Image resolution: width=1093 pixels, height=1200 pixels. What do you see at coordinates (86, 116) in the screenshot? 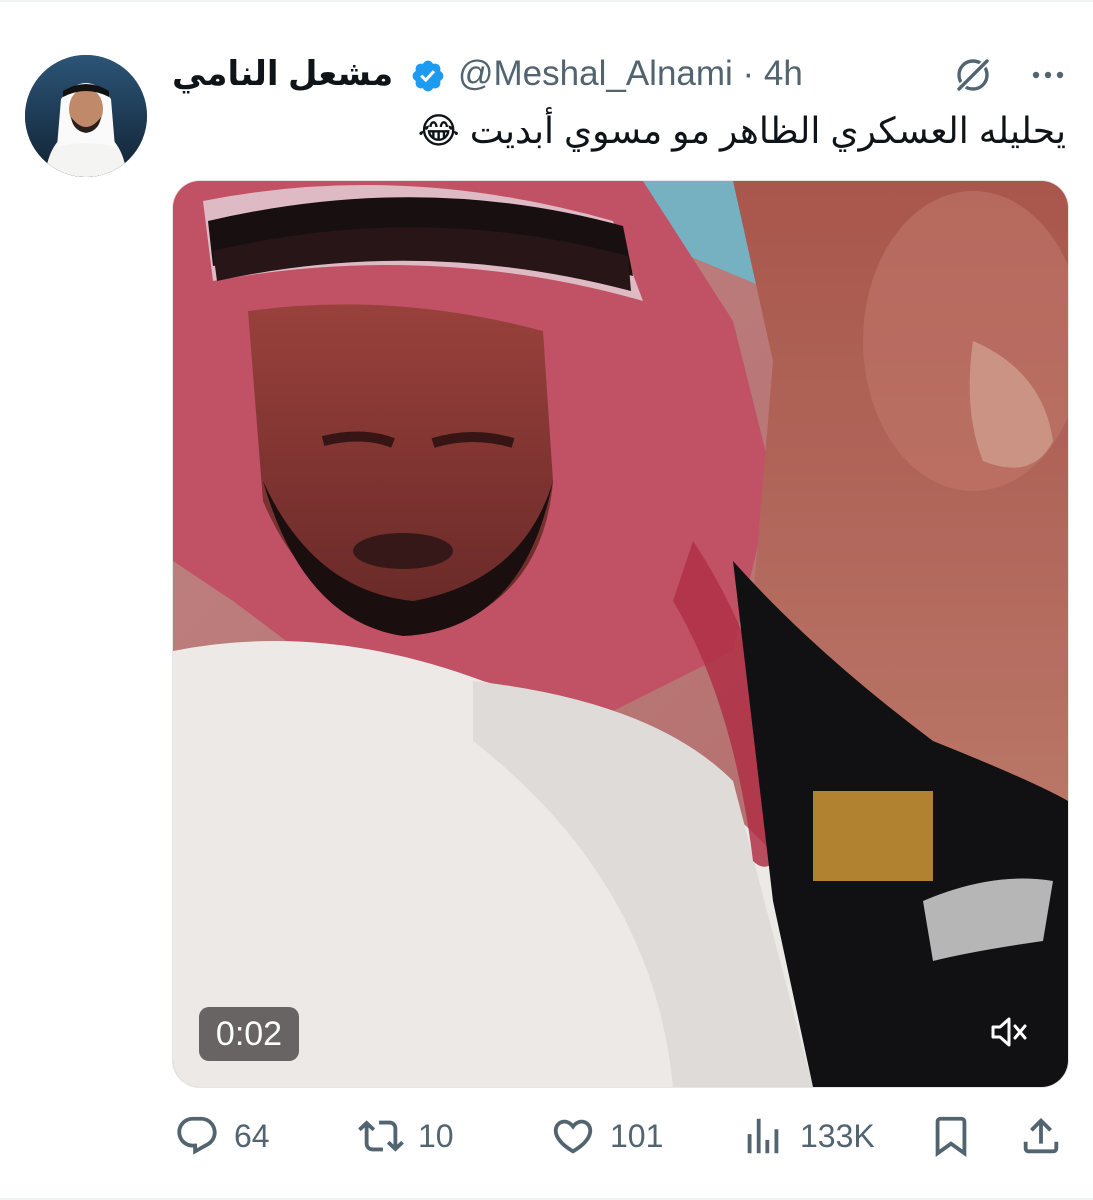
I see `avatar` at bounding box center [86, 116].